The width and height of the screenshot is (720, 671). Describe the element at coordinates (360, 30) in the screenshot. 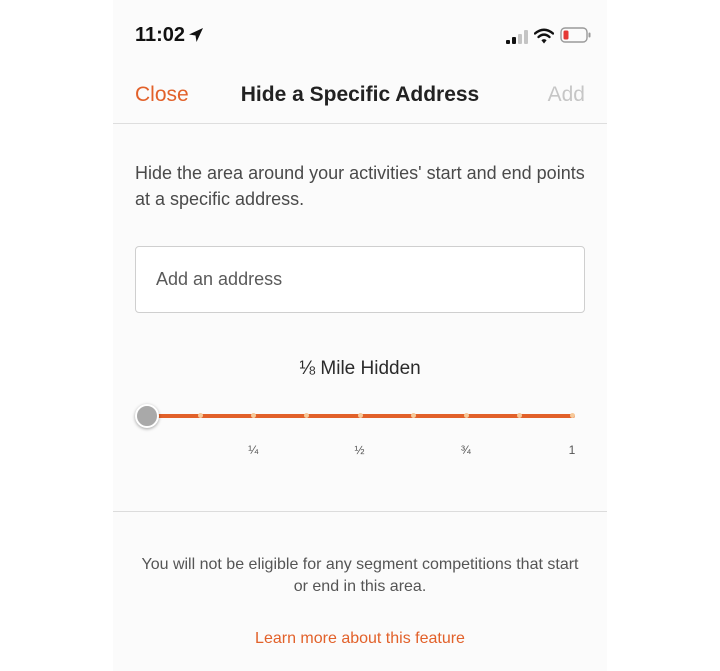

I see `status-bar: 11:02` at that location.